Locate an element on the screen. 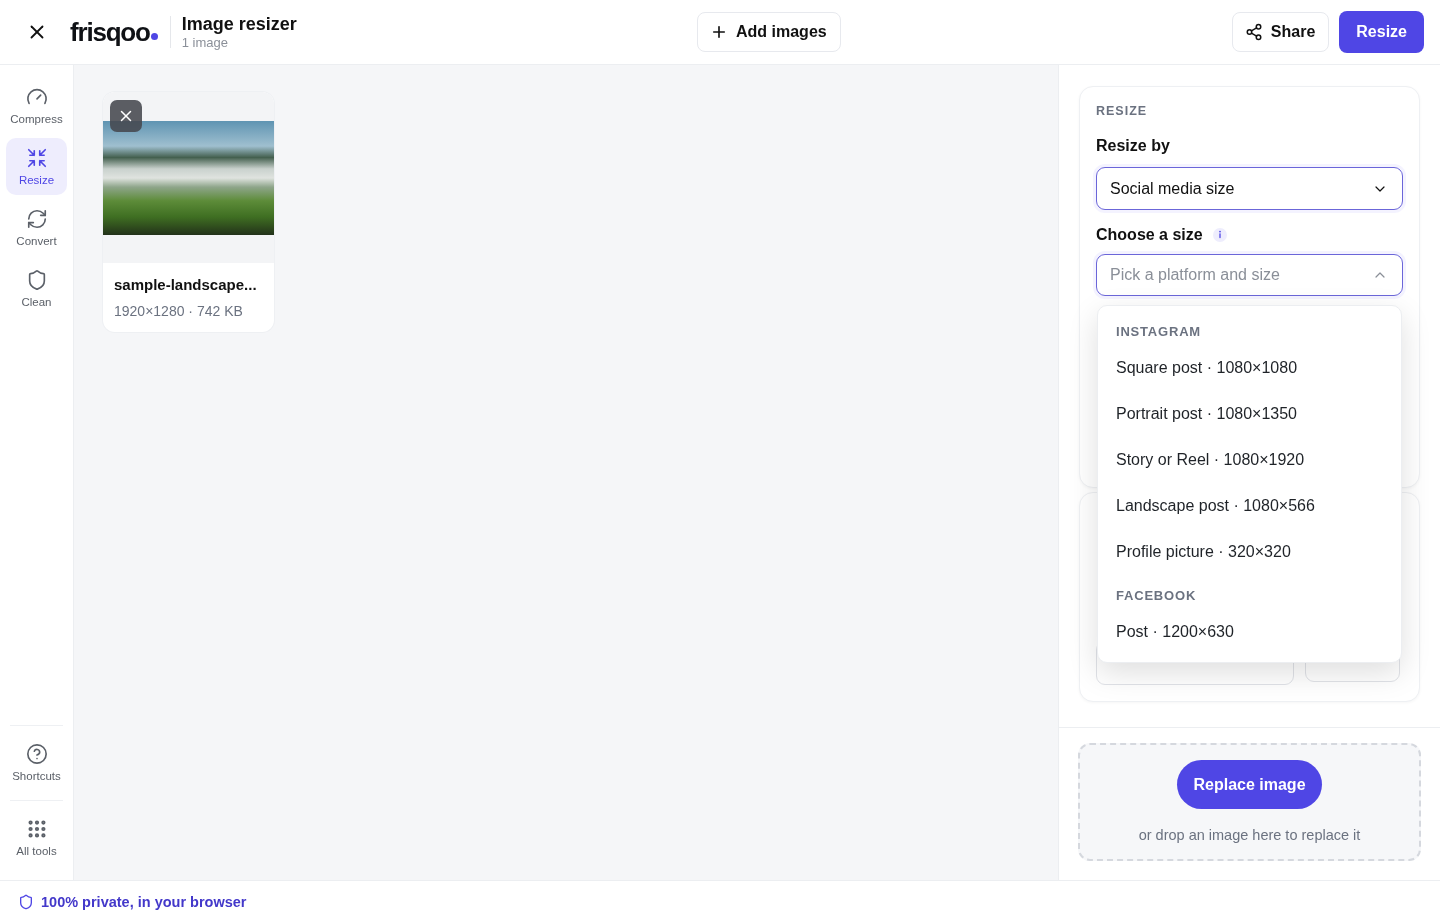 This screenshot has height=923, width=1440. resize-button: Resize is located at coordinates (1381, 32).